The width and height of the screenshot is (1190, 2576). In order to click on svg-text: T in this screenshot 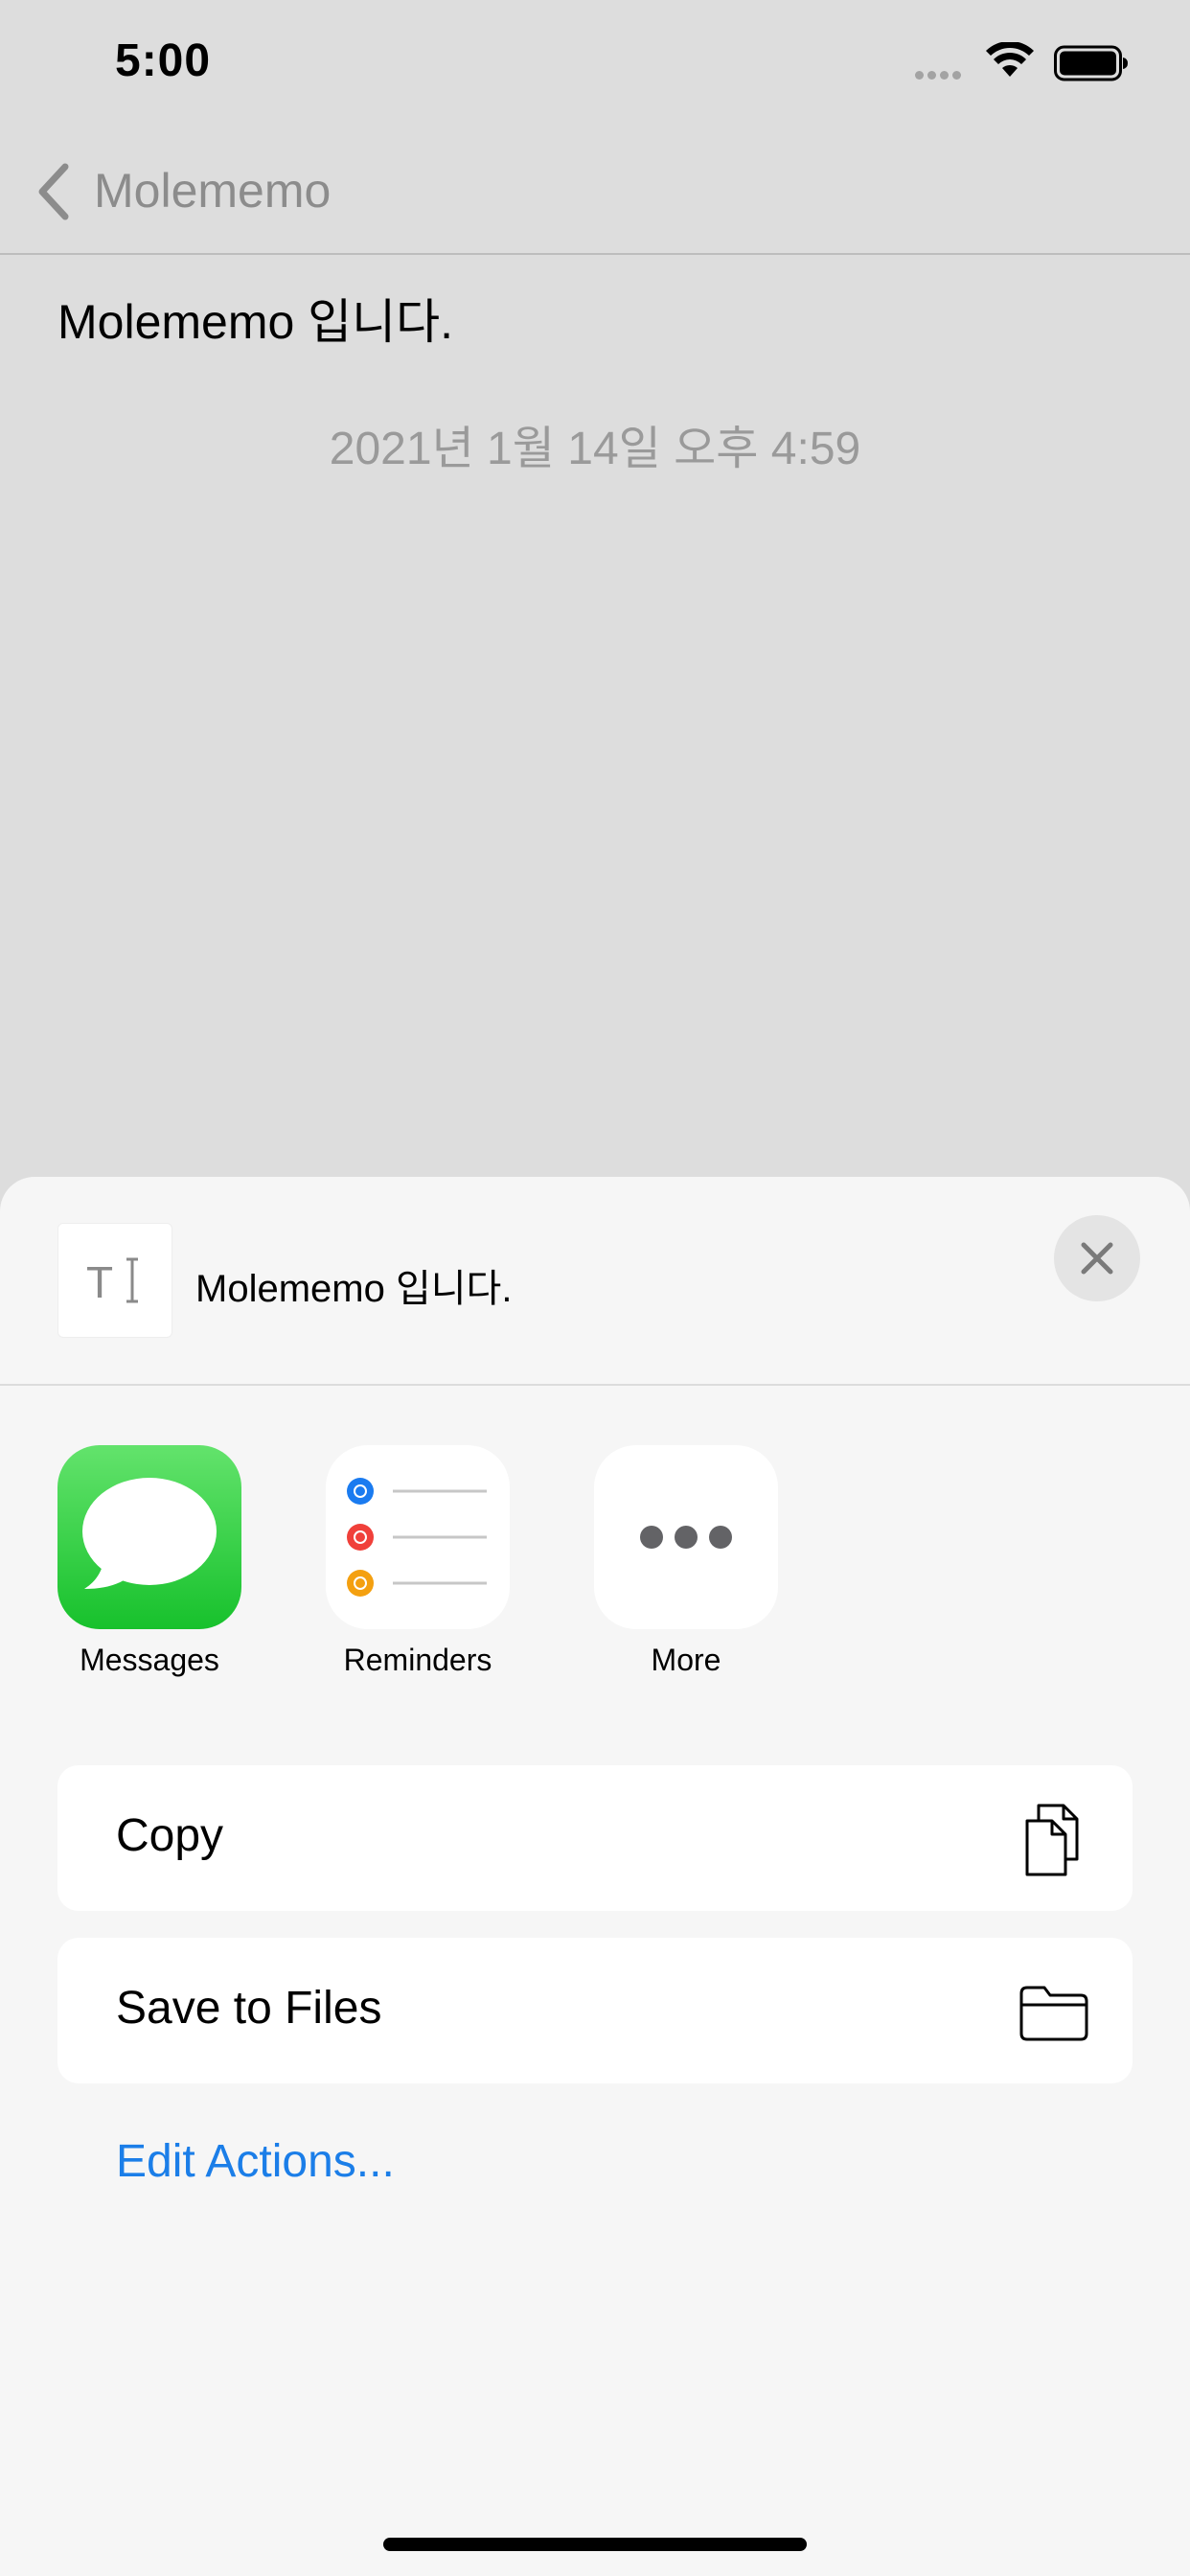, I will do `click(99, 1282)`.